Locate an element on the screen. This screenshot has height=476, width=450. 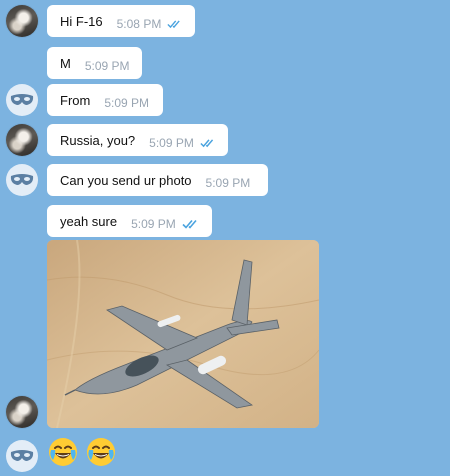
message-text: yeah sure is located at coordinates (89, 221).